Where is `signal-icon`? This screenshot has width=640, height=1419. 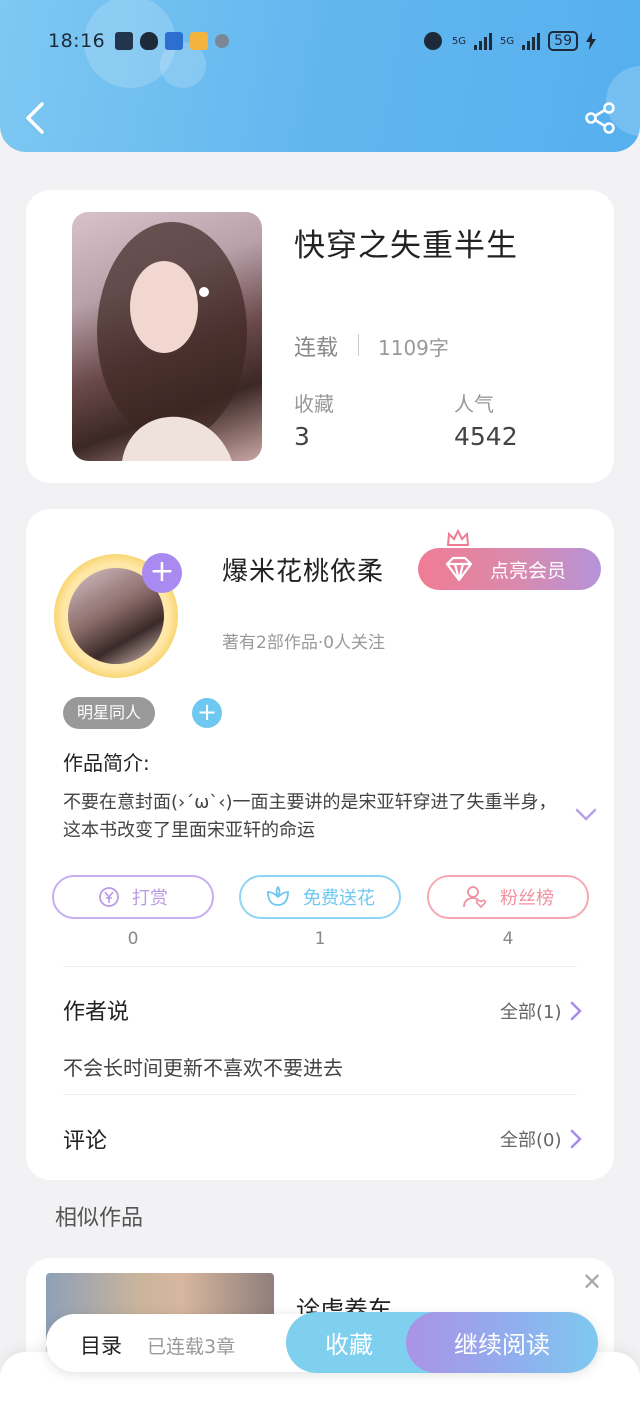 signal-icon is located at coordinates (483, 41).